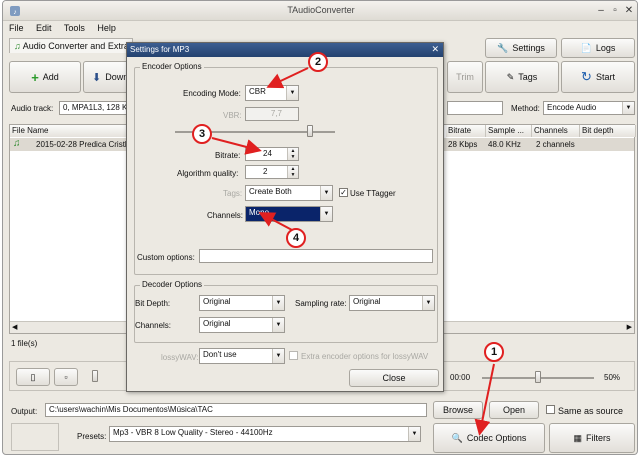  Describe the element at coordinates (605, 77) in the screenshot. I see `start-label: Start` at that location.